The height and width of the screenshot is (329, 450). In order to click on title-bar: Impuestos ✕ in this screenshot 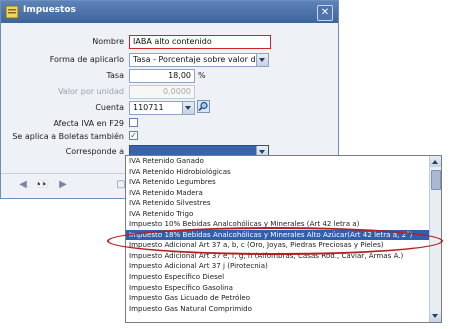, I will do `click(169, 12)`.